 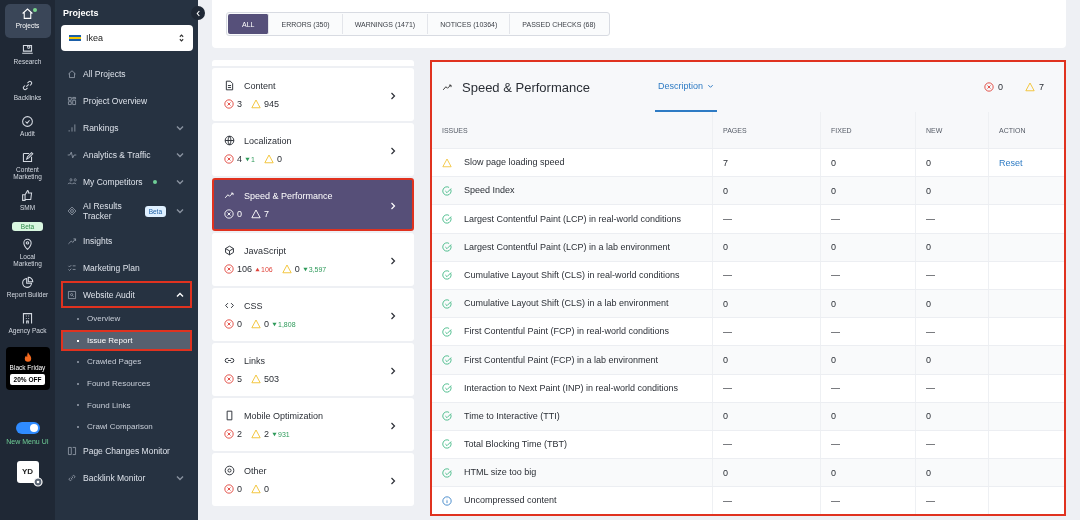 I want to click on flag-icon, so click(x=75, y=38).